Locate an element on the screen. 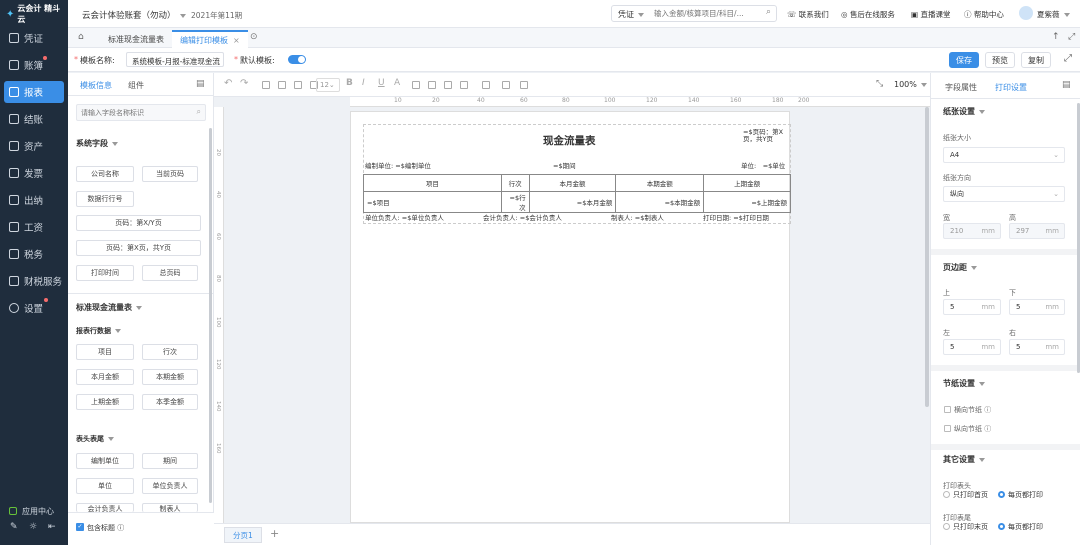 The height and width of the screenshot is (545, 1080). field-prior-amount: 上期金额 is located at coordinates (105, 402).